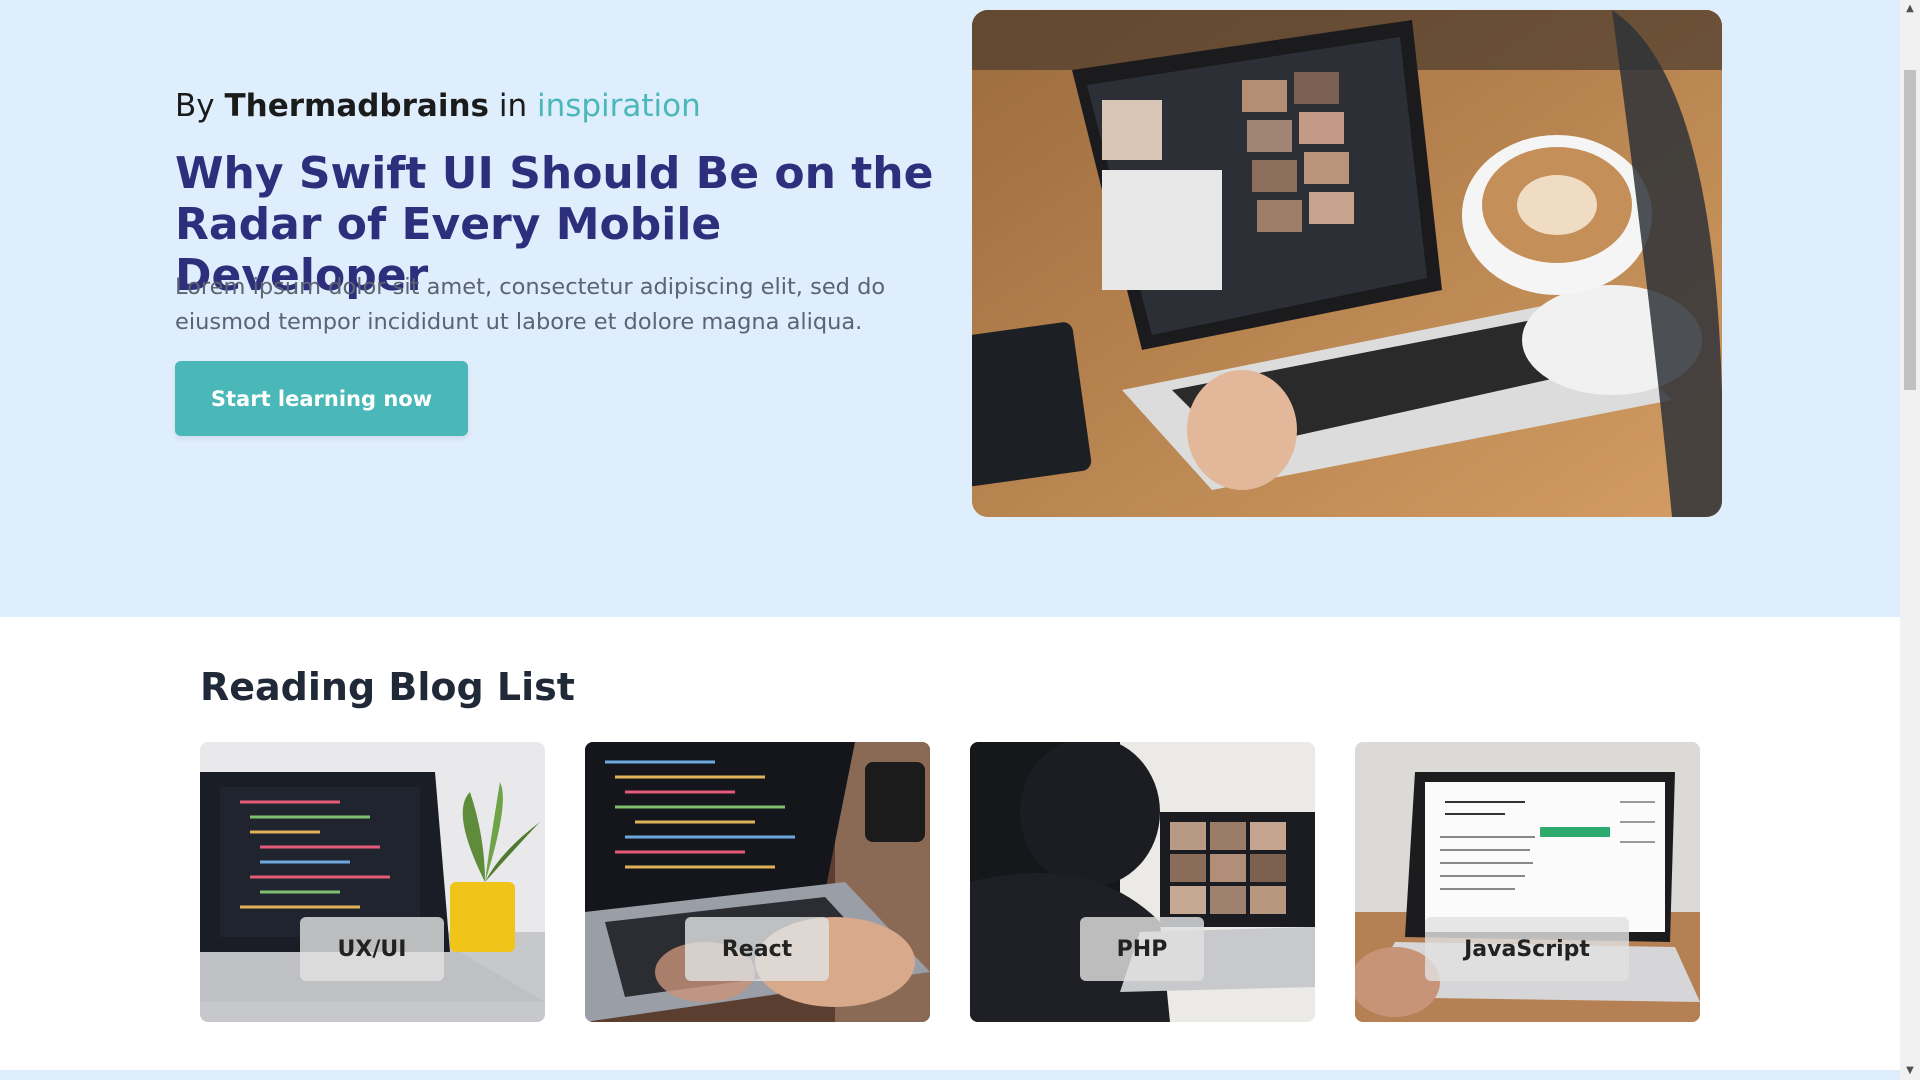 This screenshot has width=1920, height=1080. What do you see at coordinates (195, 106) in the screenshot?
I see `byline-prefix: By` at bounding box center [195, 106].